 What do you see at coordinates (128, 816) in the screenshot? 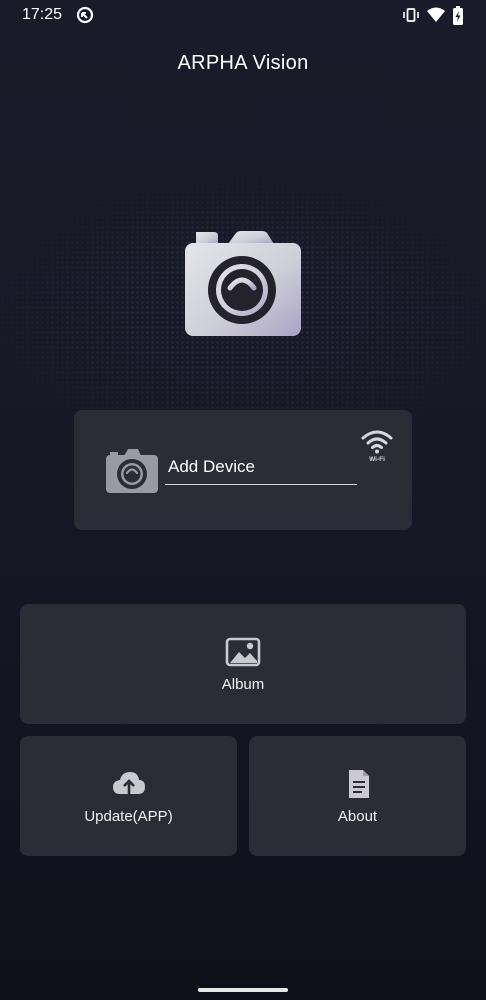
I see `update-app-label: Update(APP)` at bounding box center [128, 816].